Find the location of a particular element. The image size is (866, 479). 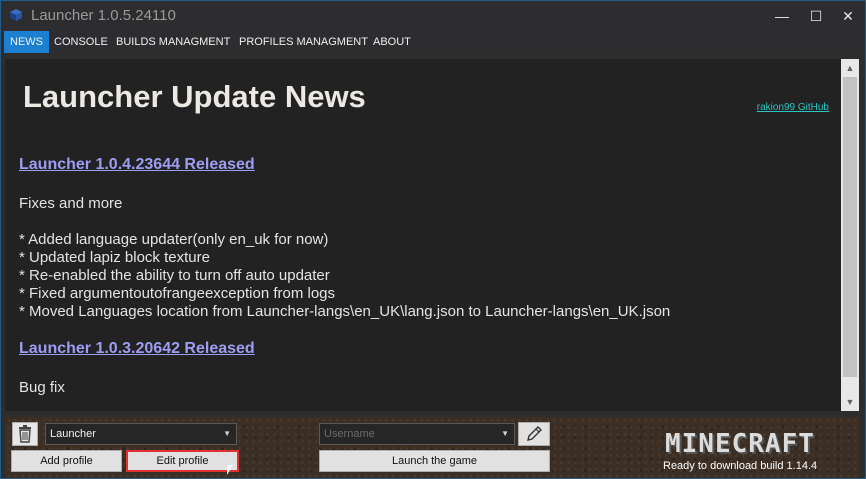

scroll-up-icon: ▲ is located at coordinates (850, 68).